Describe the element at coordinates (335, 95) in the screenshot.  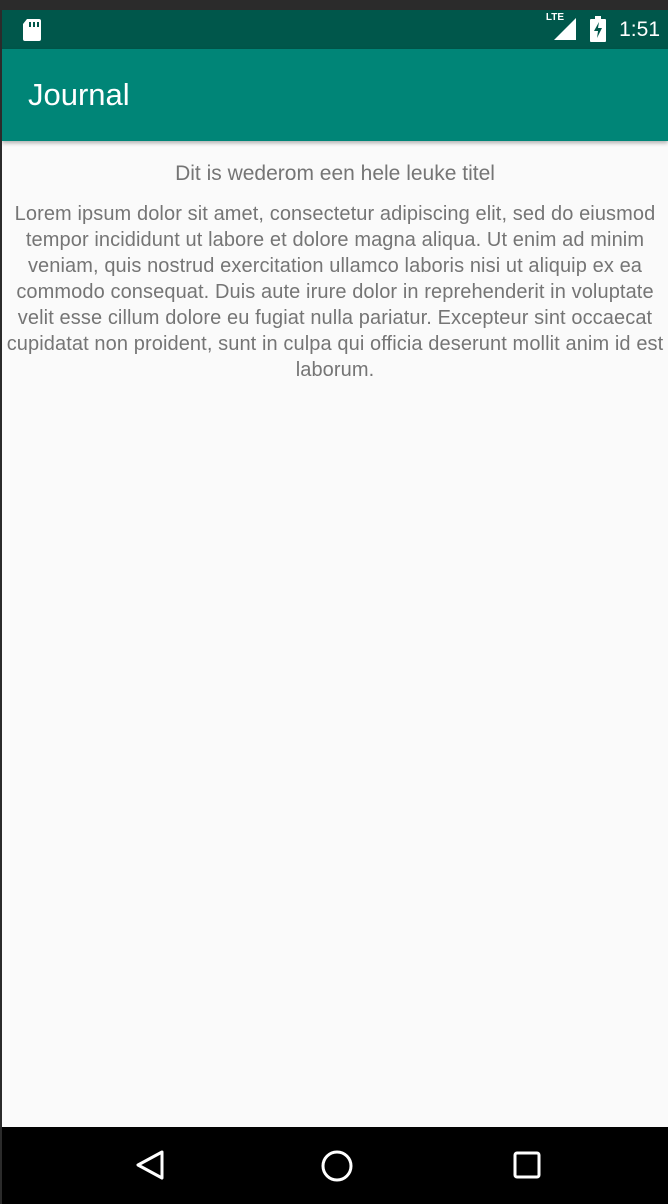
I see `app-bar: Journal` at that location.